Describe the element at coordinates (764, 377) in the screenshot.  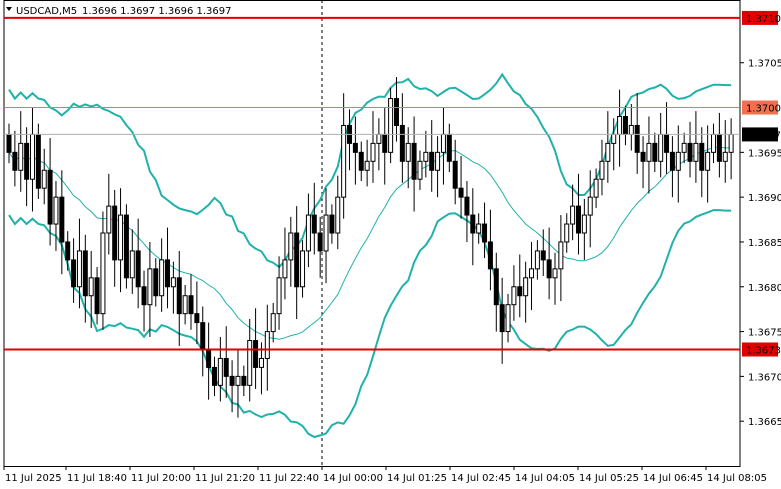
I see `y-tick-label: 1.3670` at that location.